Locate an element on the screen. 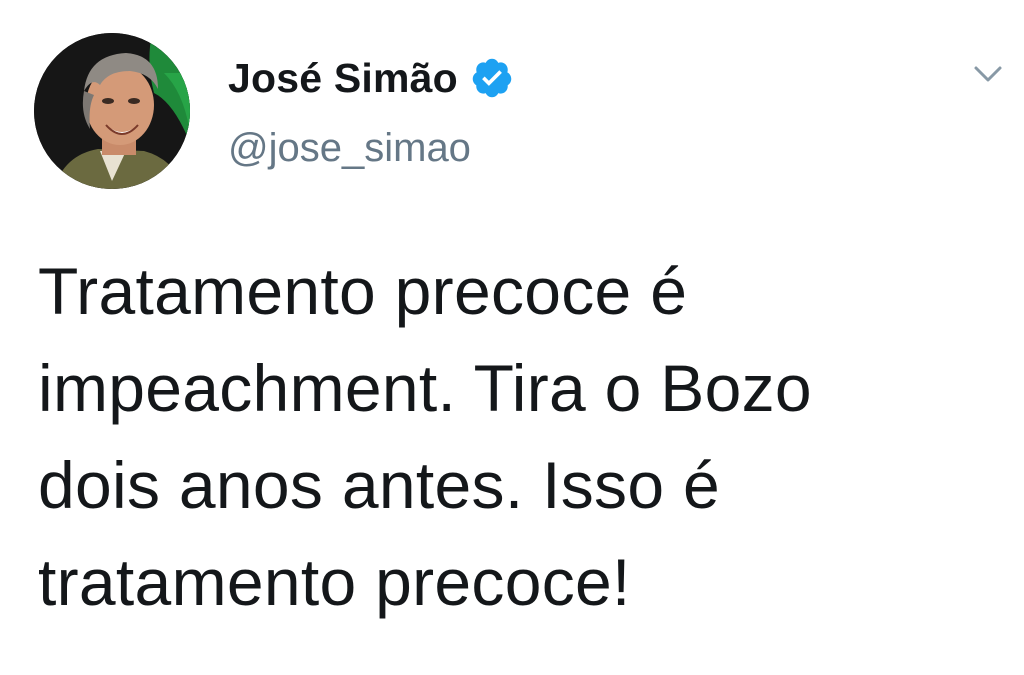 The width and height of the screenshot is (1024, 675). author-row: José Simão is located at coordinates (371, 78).